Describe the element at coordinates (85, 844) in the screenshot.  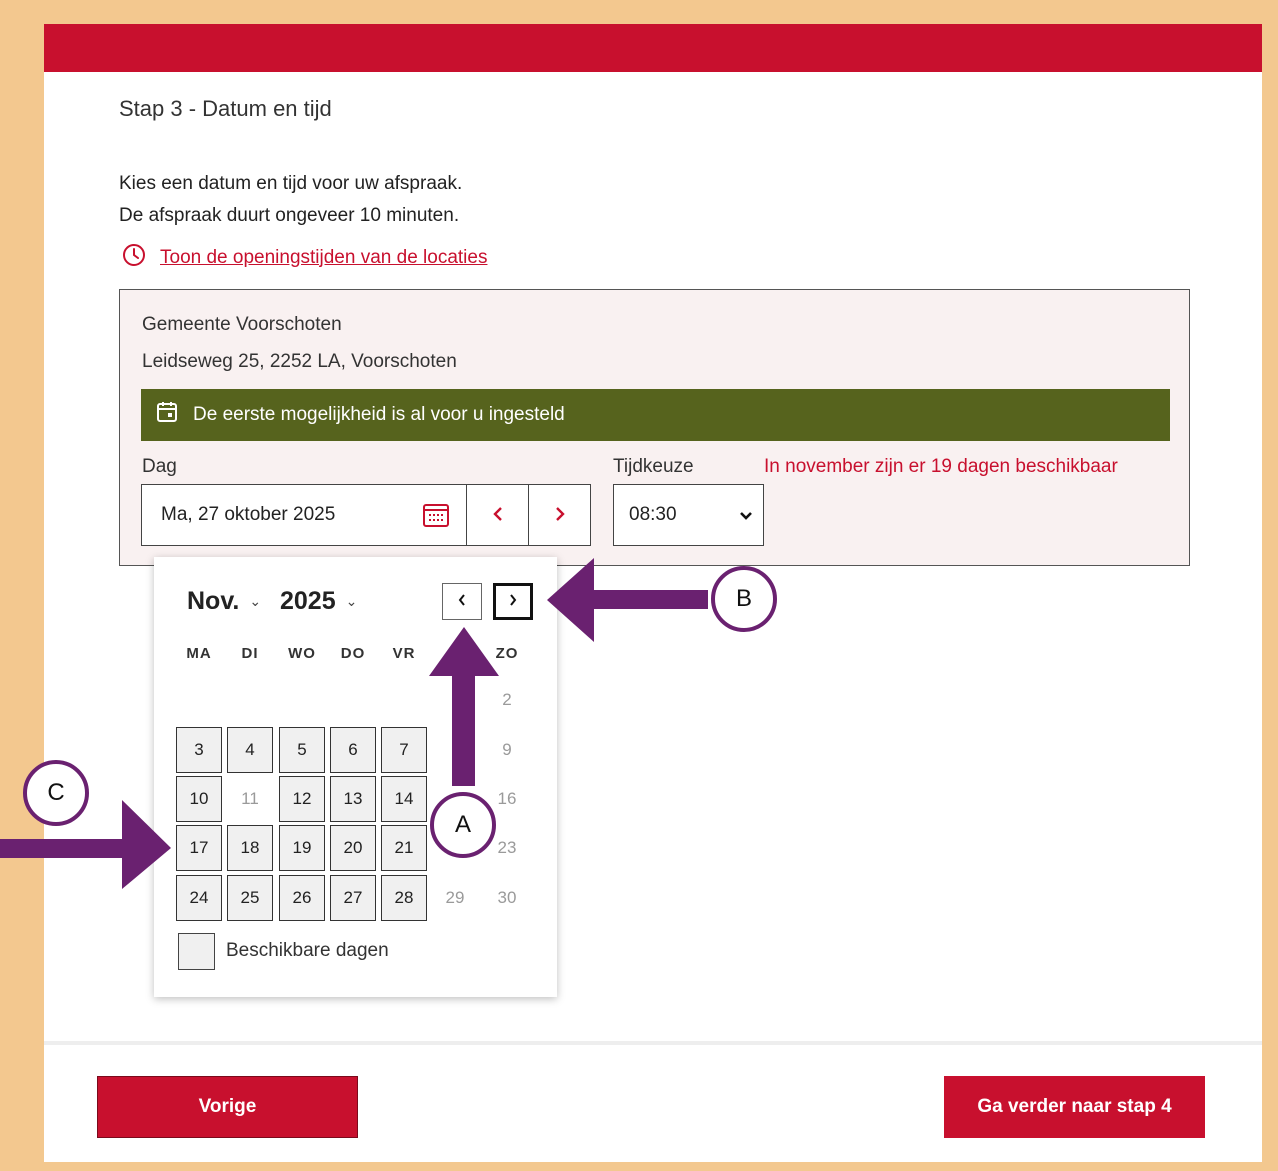
I see `arrow-c` at that location.